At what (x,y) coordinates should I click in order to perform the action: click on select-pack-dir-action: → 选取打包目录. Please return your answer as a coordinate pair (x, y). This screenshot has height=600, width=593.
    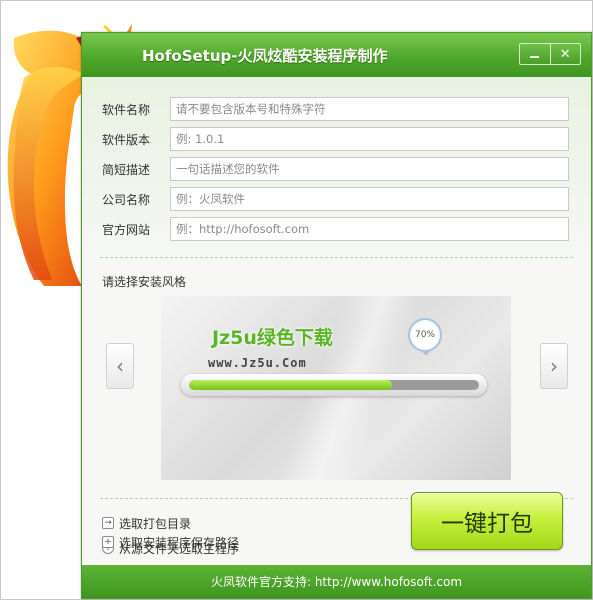
    Looking at the image, I should click on (146, 523).